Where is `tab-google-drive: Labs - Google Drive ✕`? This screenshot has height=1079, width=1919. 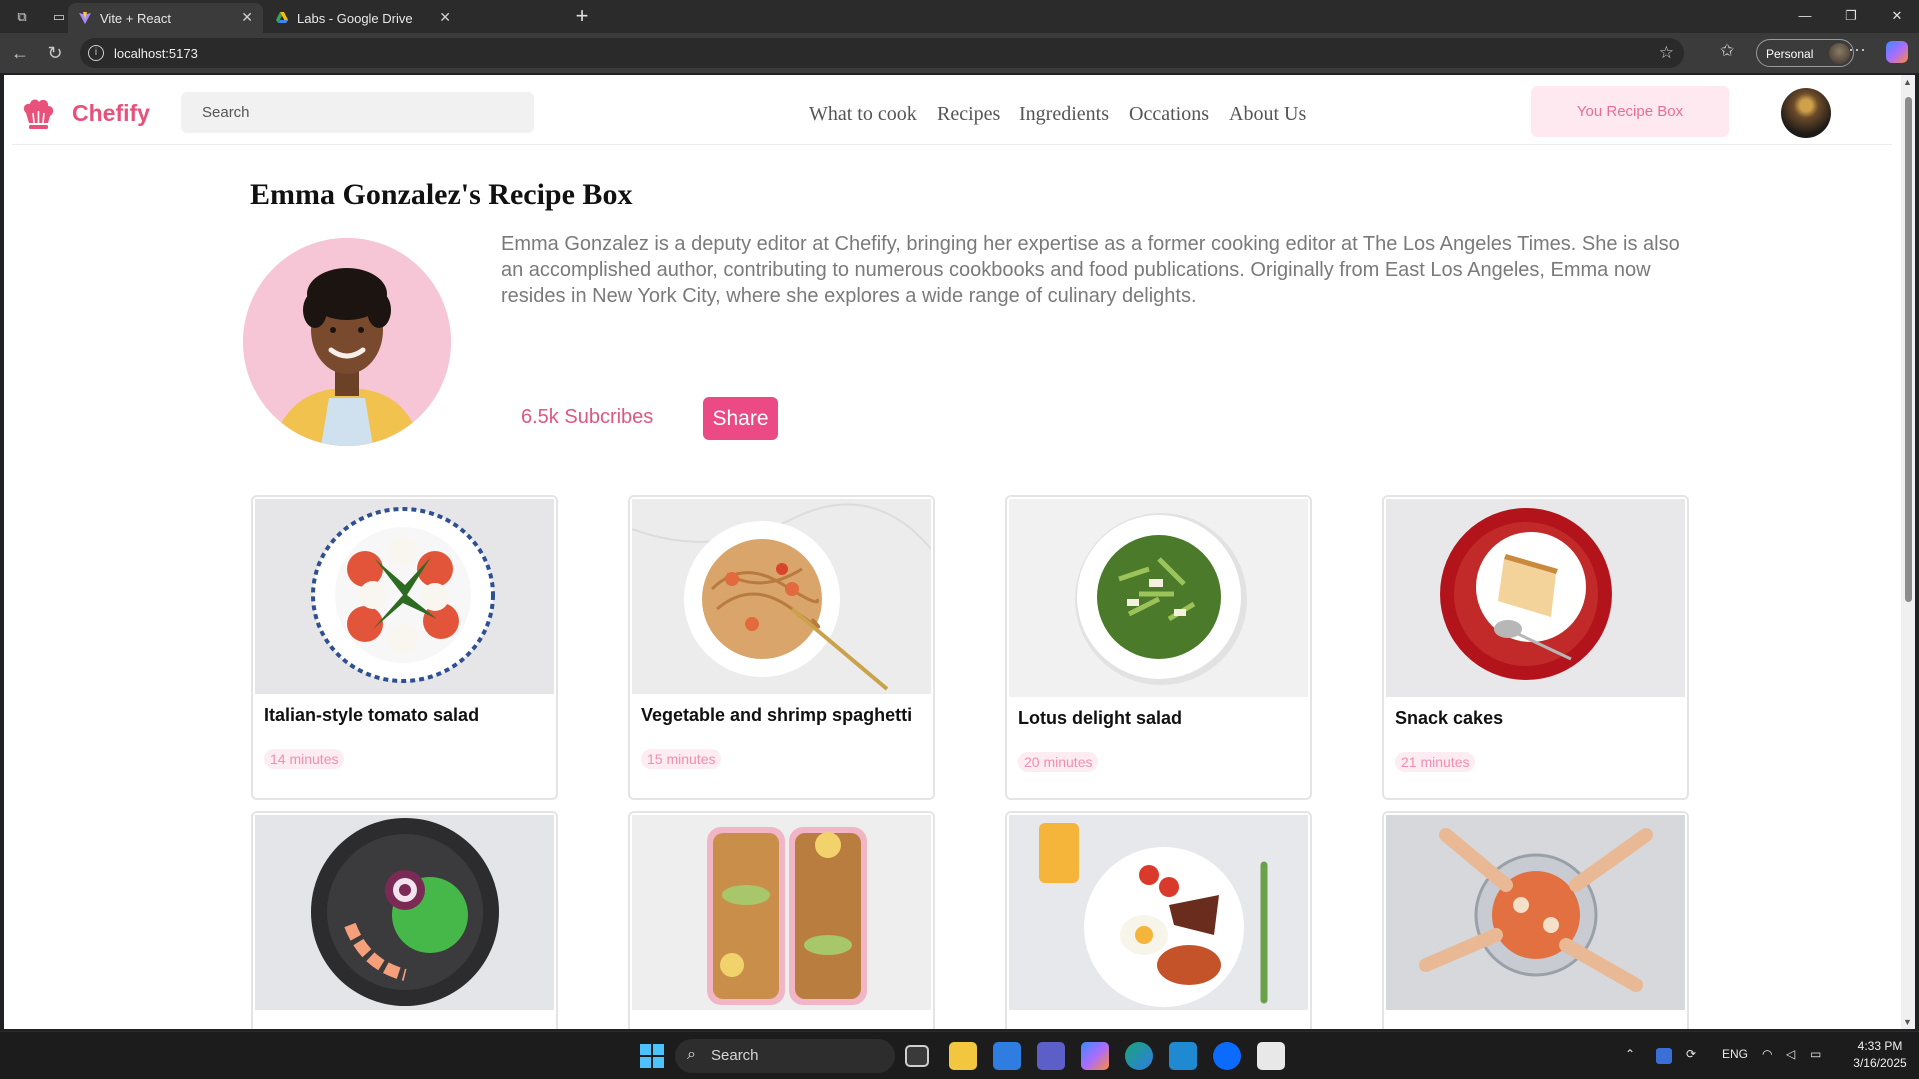 tab-google-drive: Labs - Google Drive ✕ is located at coordinates (363, 18).